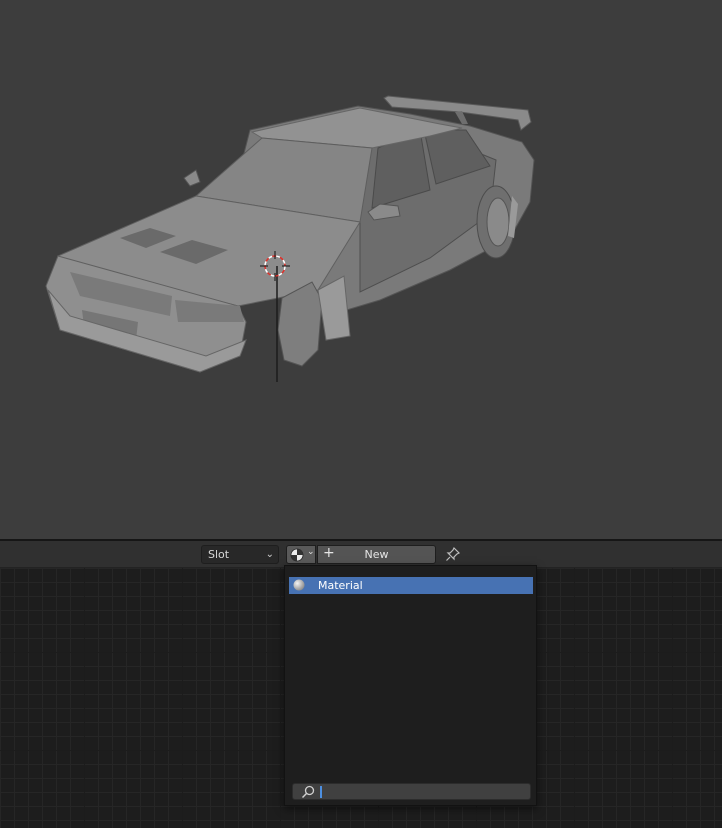  Describe the element at coordinates (411, 585) in the screenshot. I see `material-list-item: Material` at that location.